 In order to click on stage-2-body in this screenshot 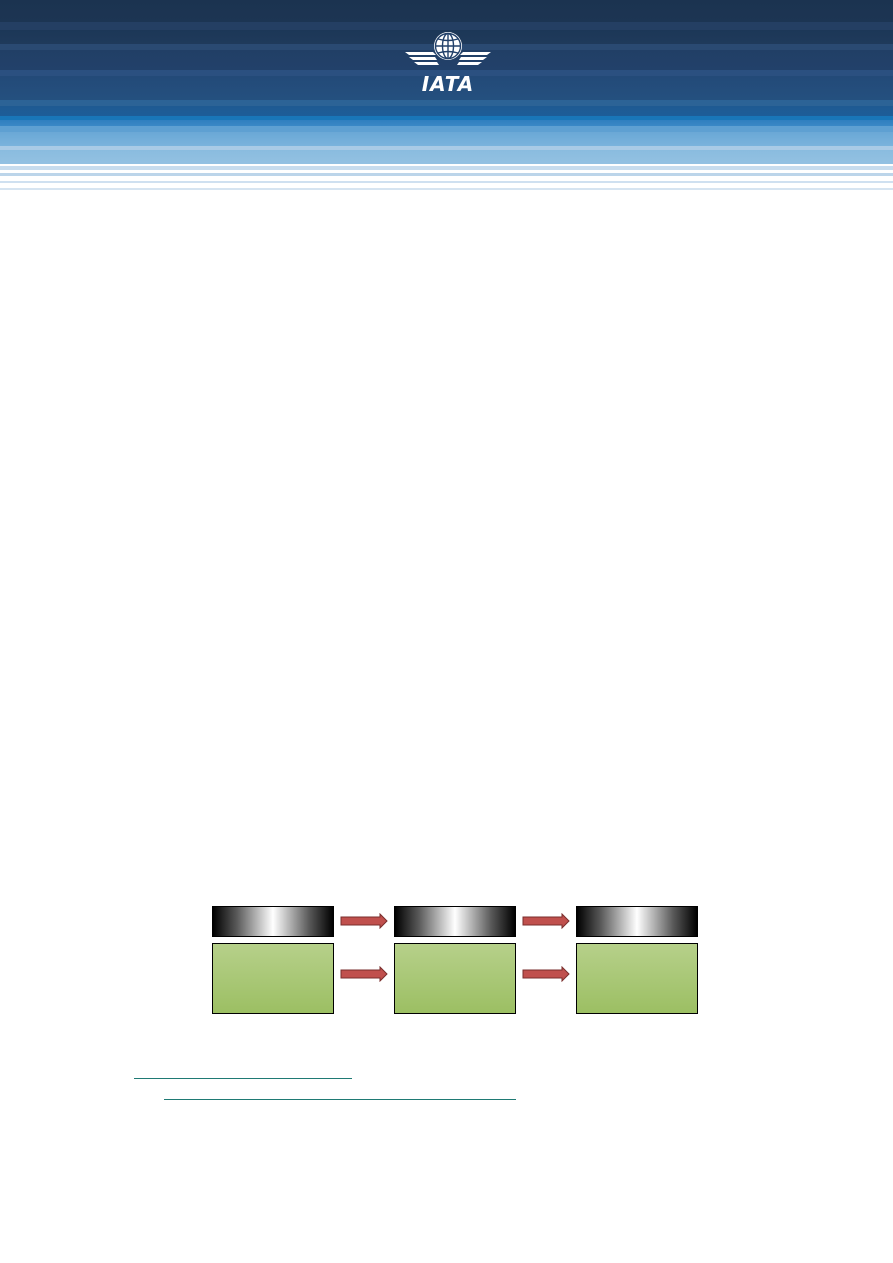, I will do `click(455, 978)`.